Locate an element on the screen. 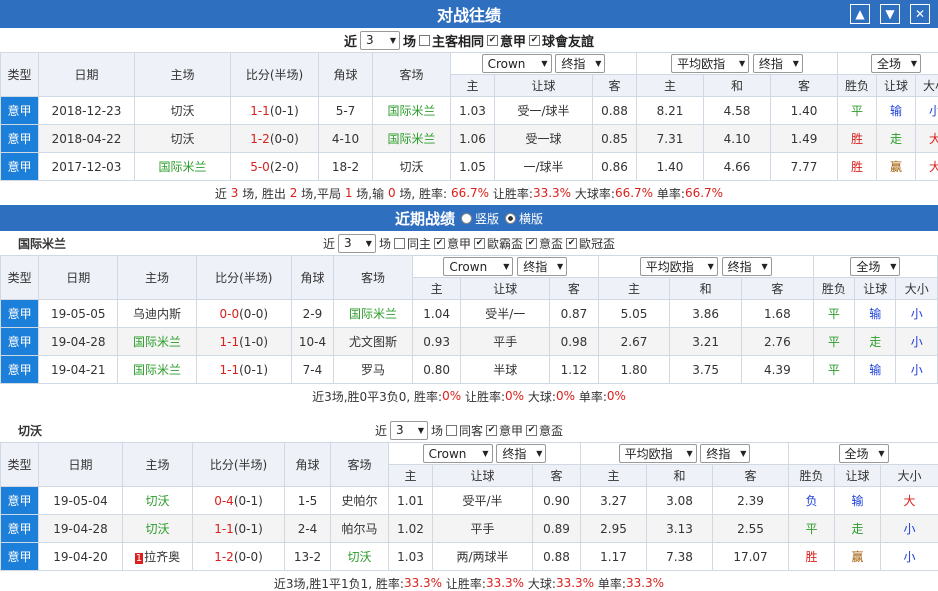  away-team: 罗马 is located at coordinates (373, 369).